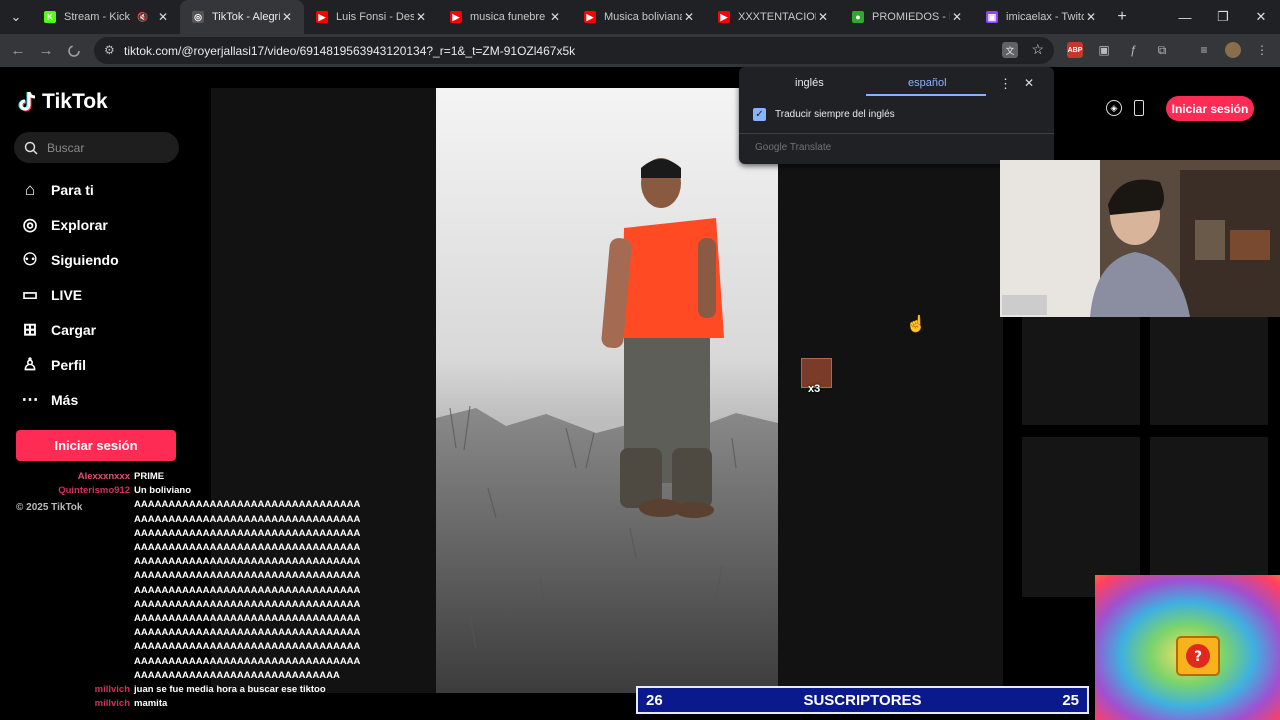 The image size is (1280, 720). I want to click on extension-box-icon: ▣, so click(1104, 50).